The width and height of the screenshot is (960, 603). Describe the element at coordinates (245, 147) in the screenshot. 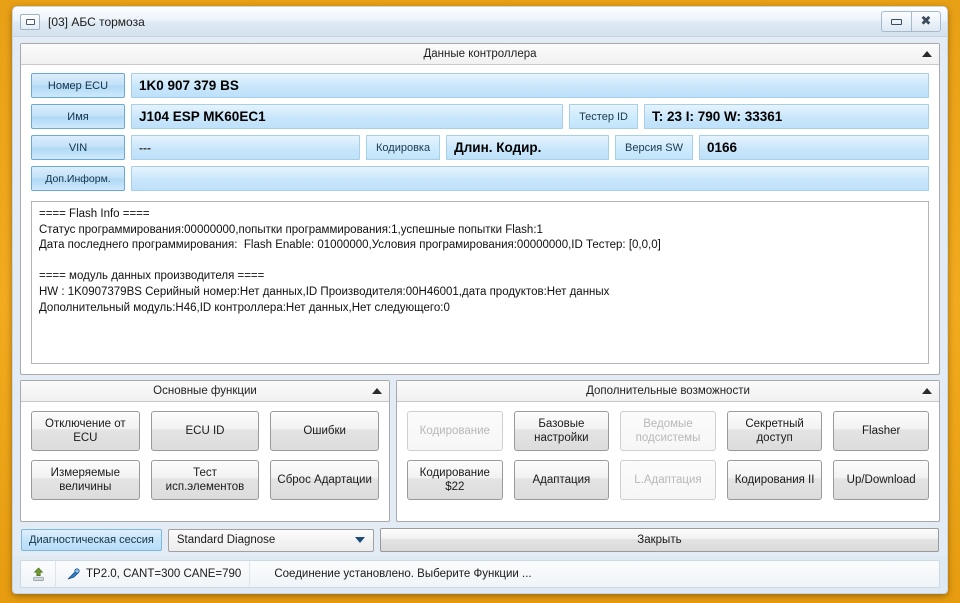

I see `vin-value: ---` at that location.